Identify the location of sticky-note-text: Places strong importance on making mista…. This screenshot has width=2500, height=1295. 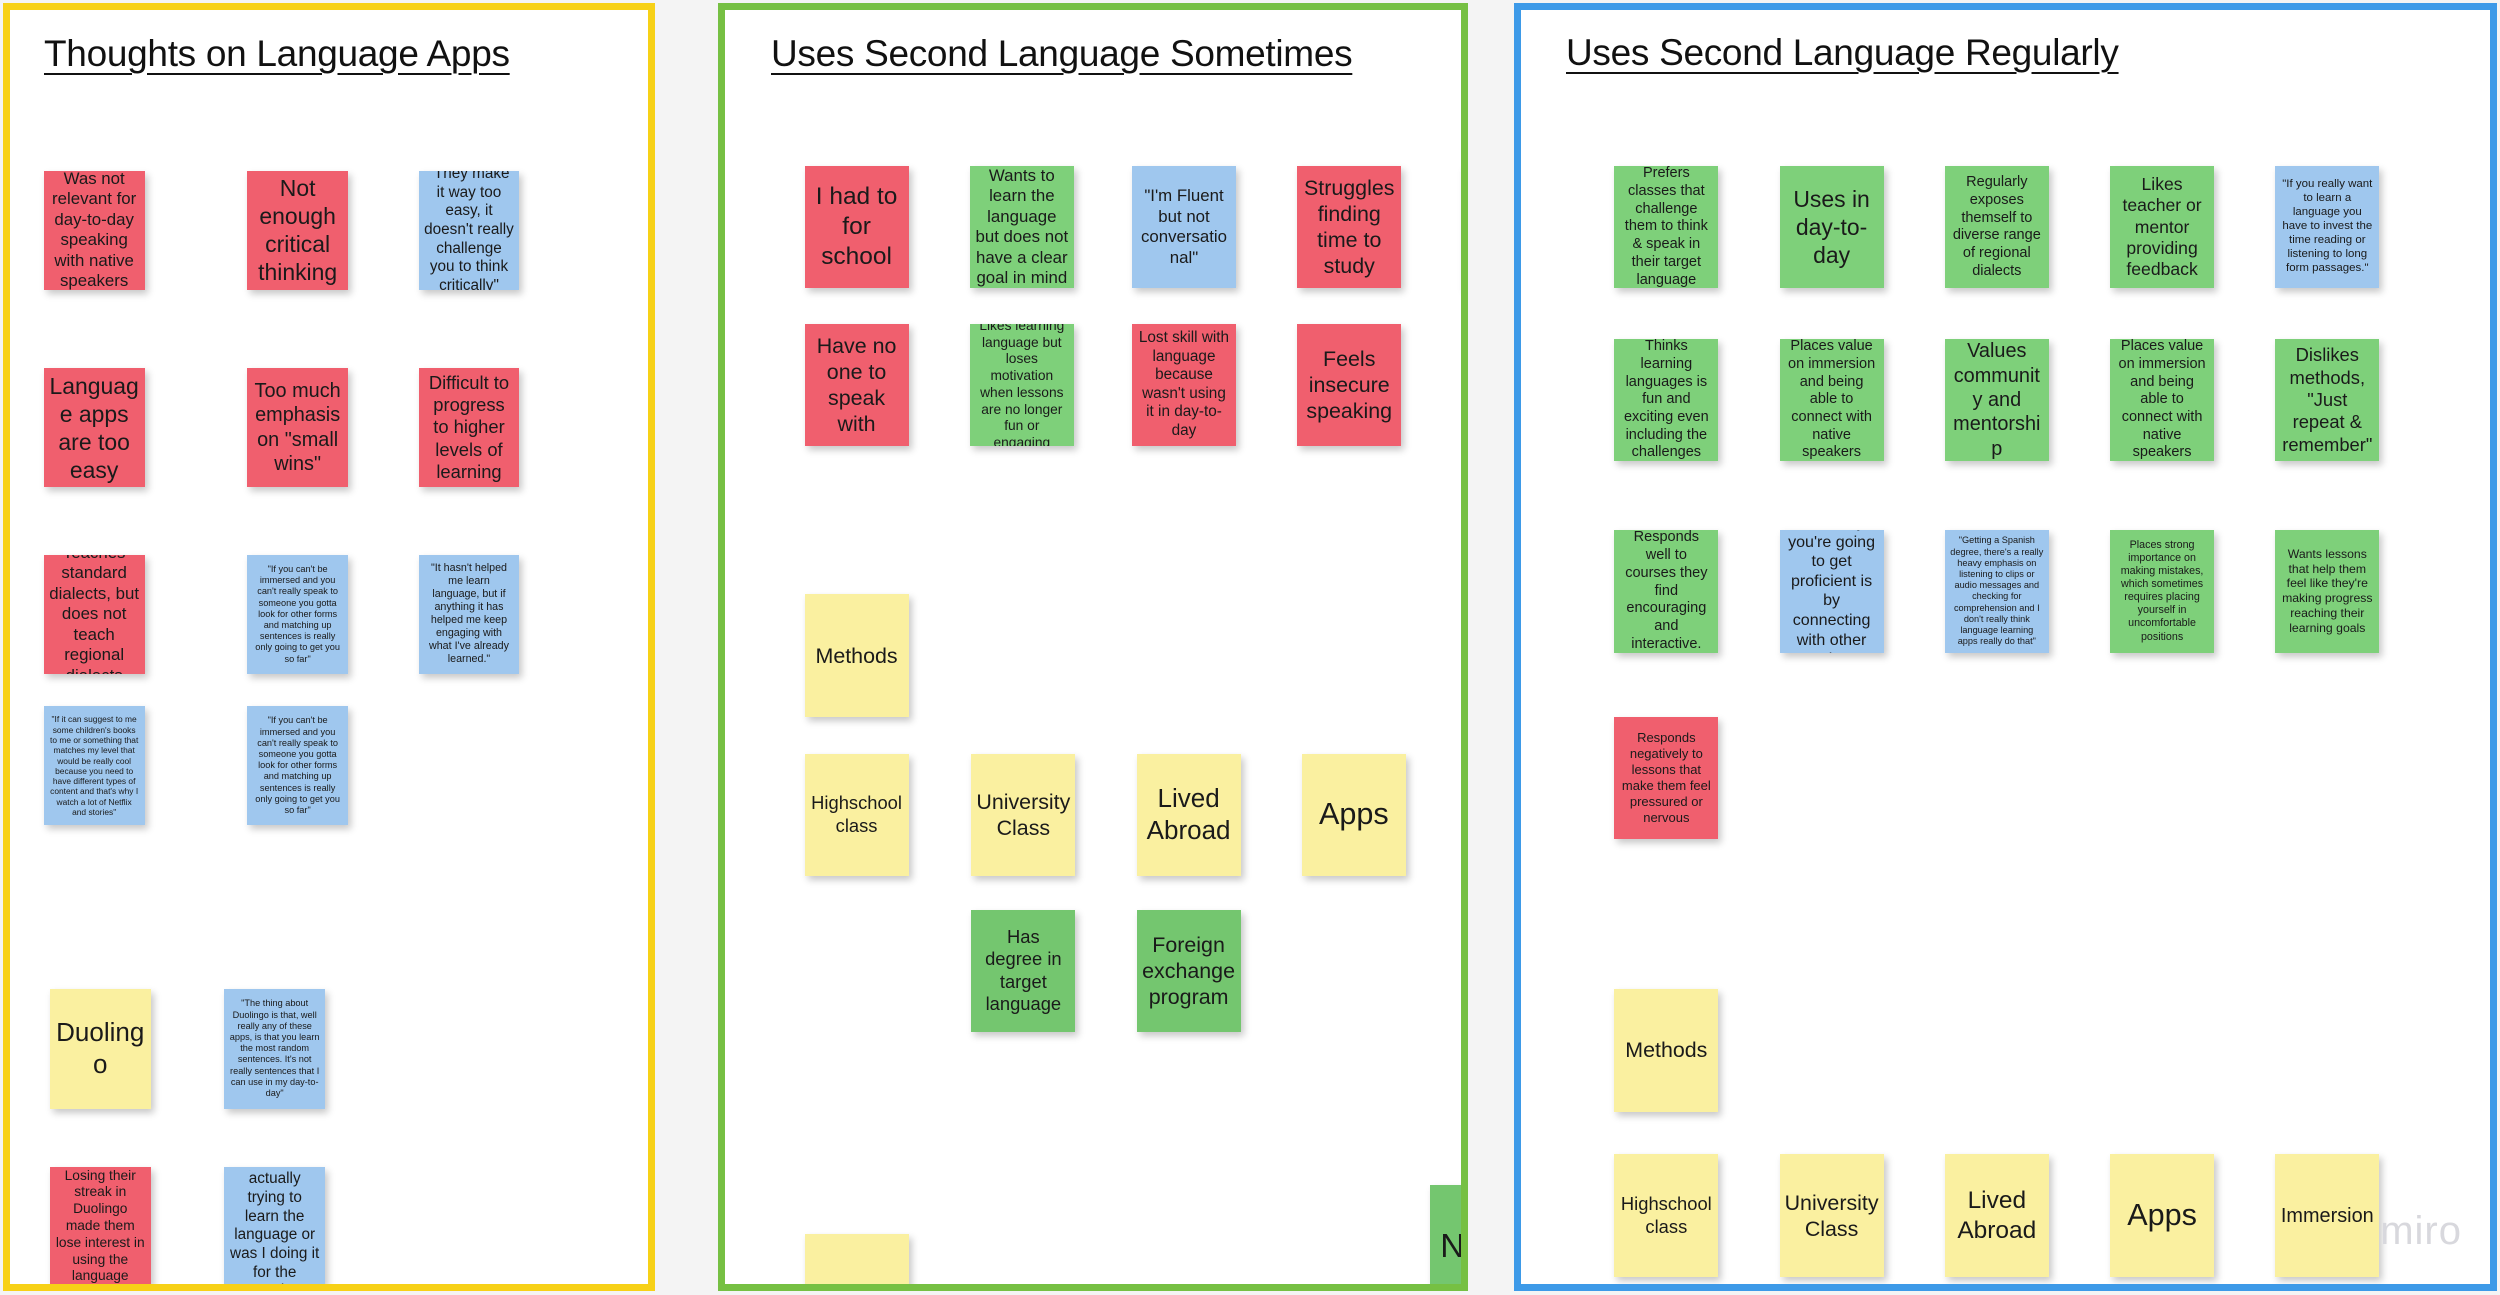
(2162, 591).